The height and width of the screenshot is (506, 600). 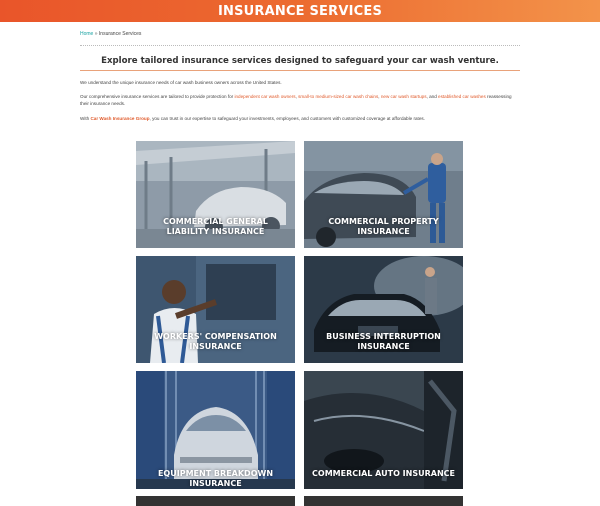 I want to click on service-card-partial-left, so click(x=215, y=501).